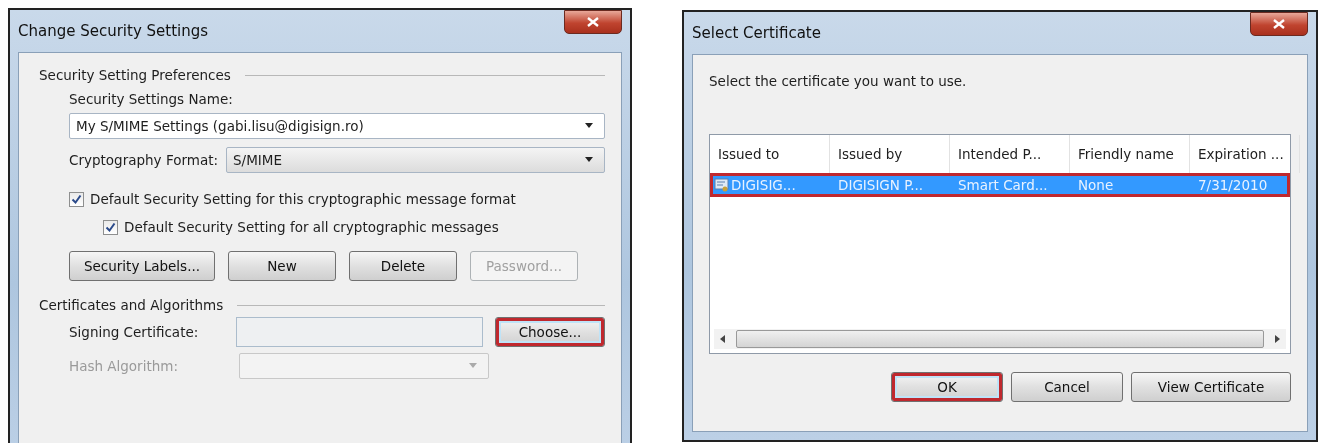  I want to click on dialog-button: View Certificate, so click(1211, 387).